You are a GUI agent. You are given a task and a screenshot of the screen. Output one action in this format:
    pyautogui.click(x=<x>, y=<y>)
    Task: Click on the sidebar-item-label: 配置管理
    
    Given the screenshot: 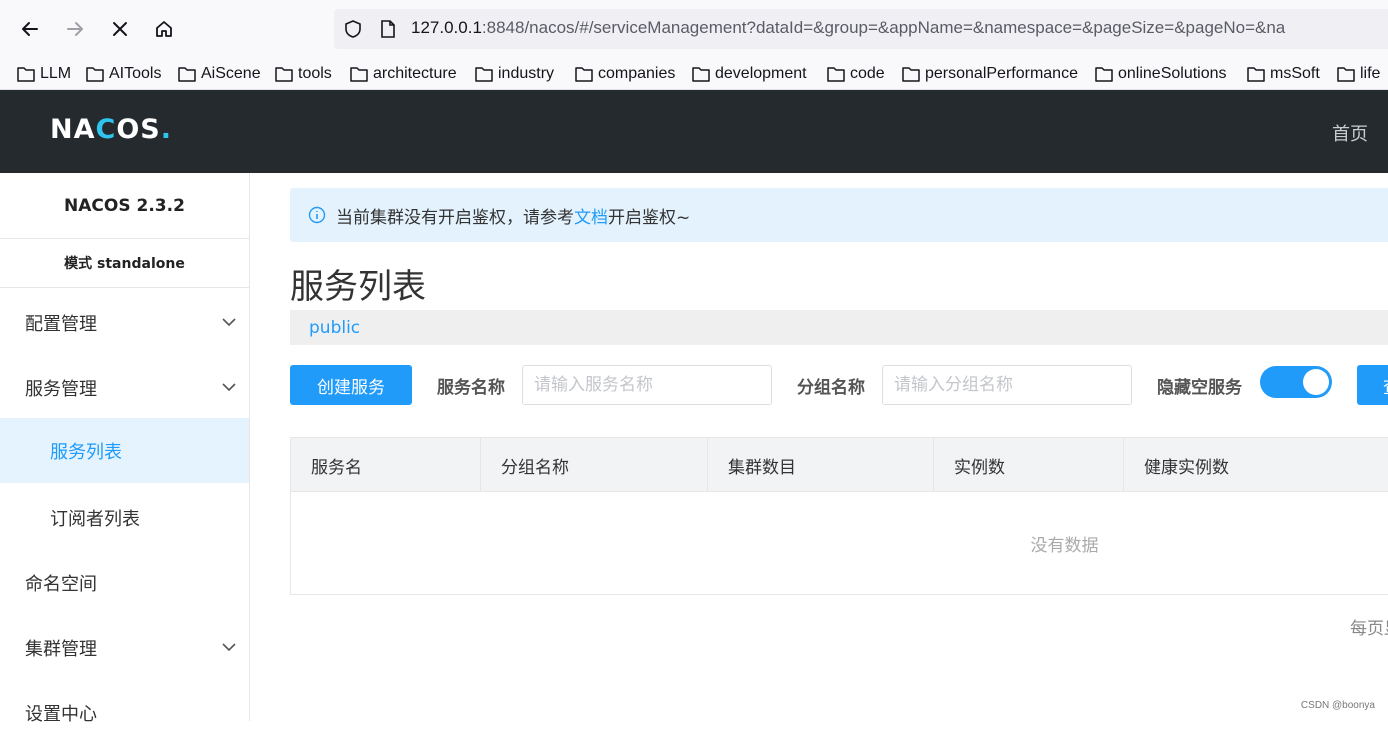 What is the action you would take?
    pyautogui.click(x=61, y=323)
    